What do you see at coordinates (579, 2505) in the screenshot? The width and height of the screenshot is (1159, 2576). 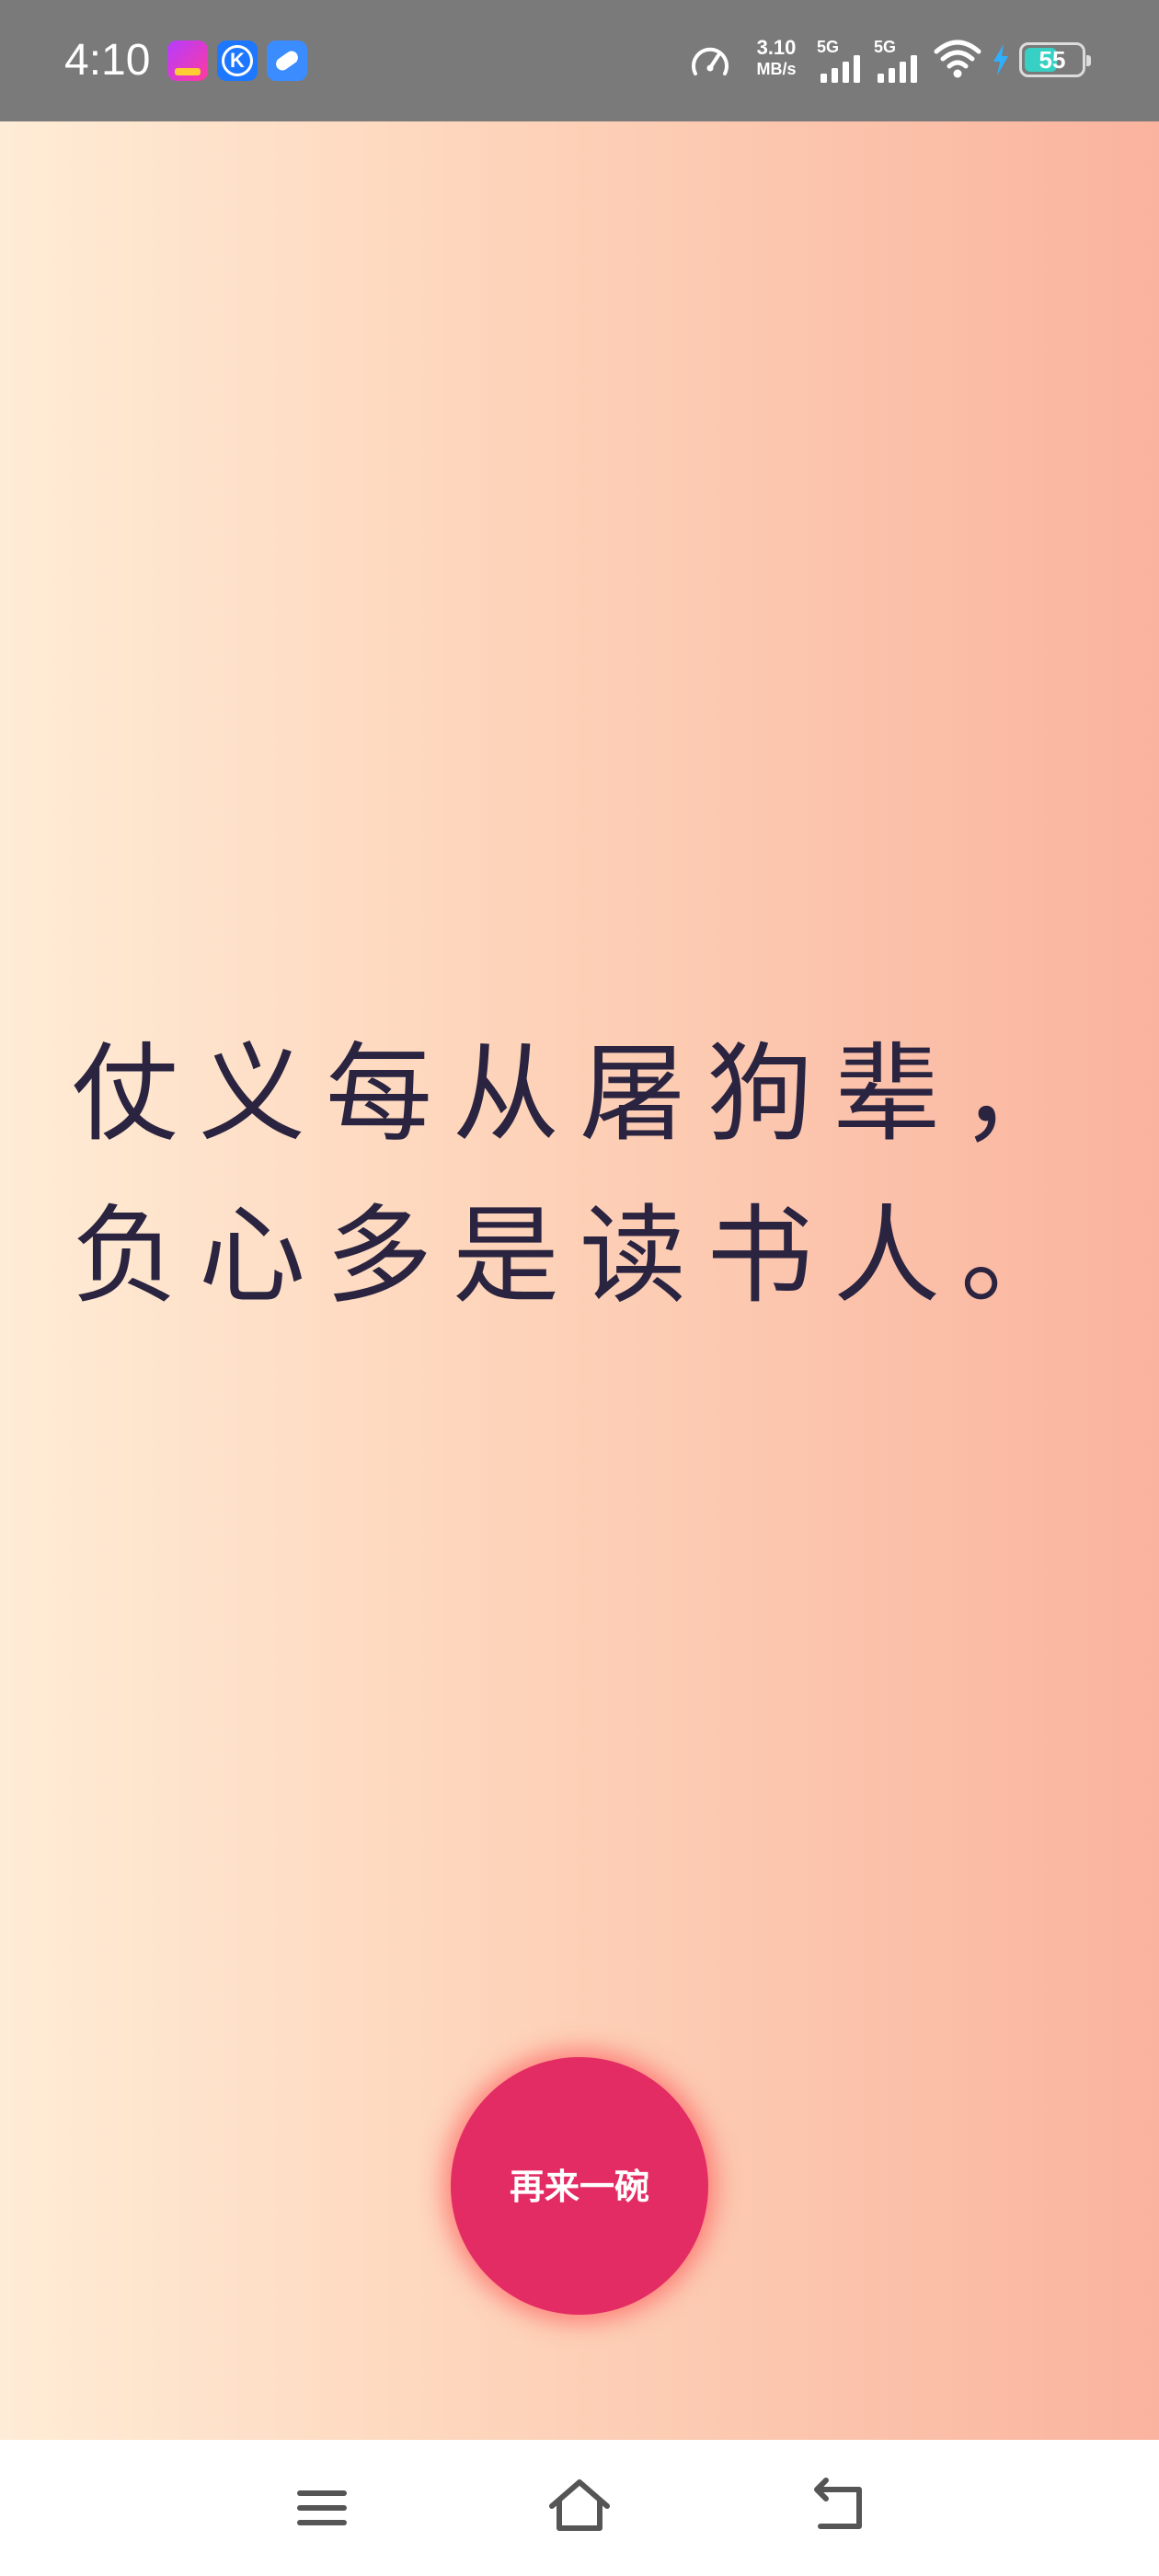 I see `home-icon` at bounding box center [579, 2505].